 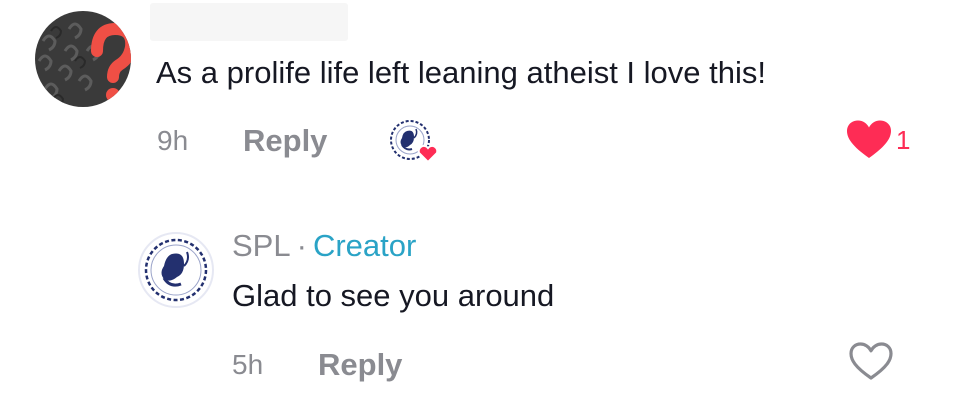 What do you see at coordinates (261, 245) in the screenshot?
I see `reply-username: SPL` at bounding box center [261, 245].